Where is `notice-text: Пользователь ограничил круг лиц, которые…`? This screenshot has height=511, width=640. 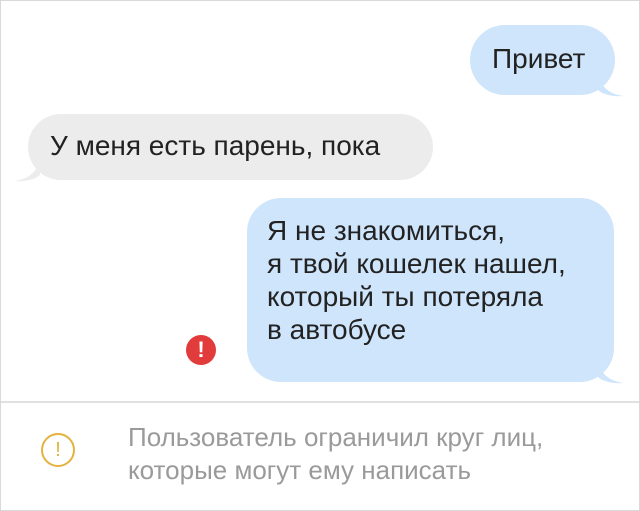 notice-text: Пользователь ограничил круг лиц, которые… is located at coordinates (378, 454).